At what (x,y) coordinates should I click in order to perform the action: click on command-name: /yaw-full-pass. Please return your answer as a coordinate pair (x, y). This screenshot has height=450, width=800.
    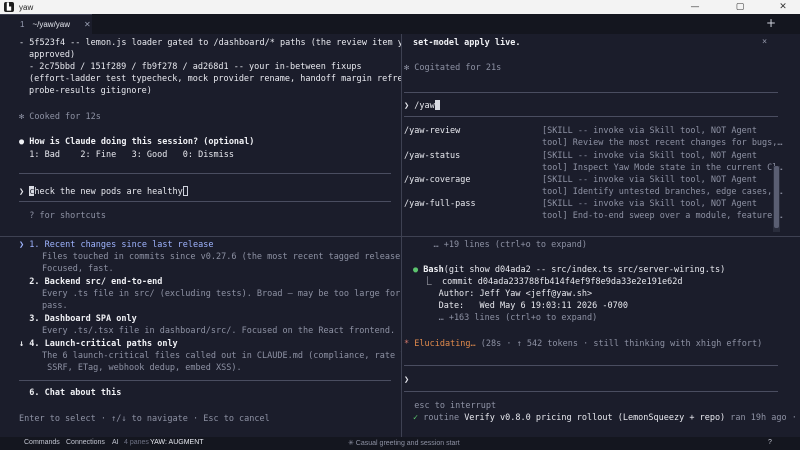
    Looking at the image, I should click on (440, 204).